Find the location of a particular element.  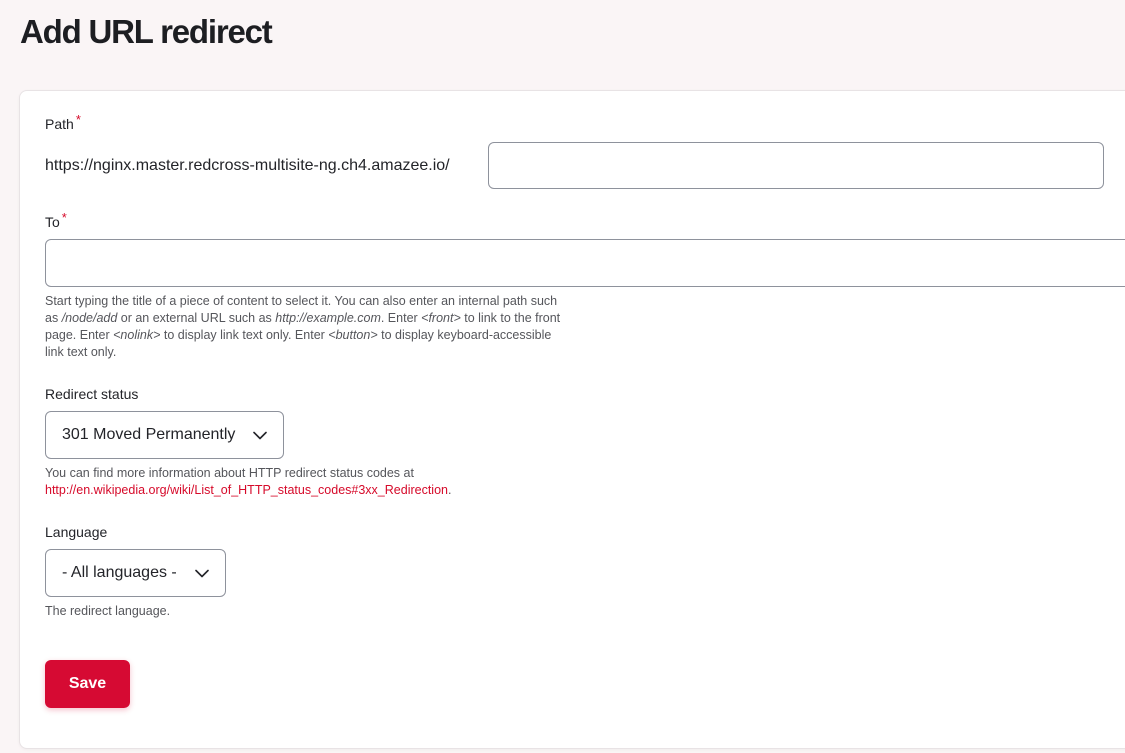

redirect-status-select: 301 Moved Permanently is located at coordinates (164, 435).